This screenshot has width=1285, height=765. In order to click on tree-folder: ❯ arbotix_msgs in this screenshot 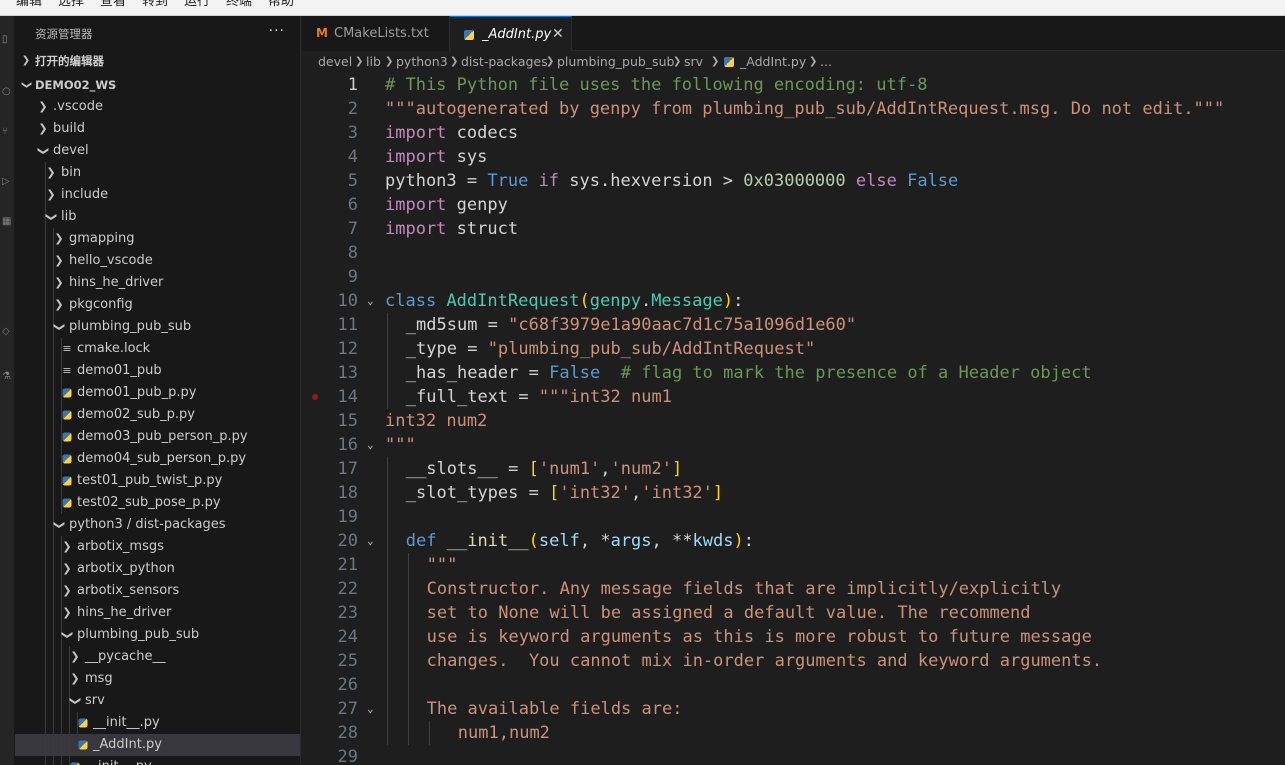, I will do `click(157, 547)`.